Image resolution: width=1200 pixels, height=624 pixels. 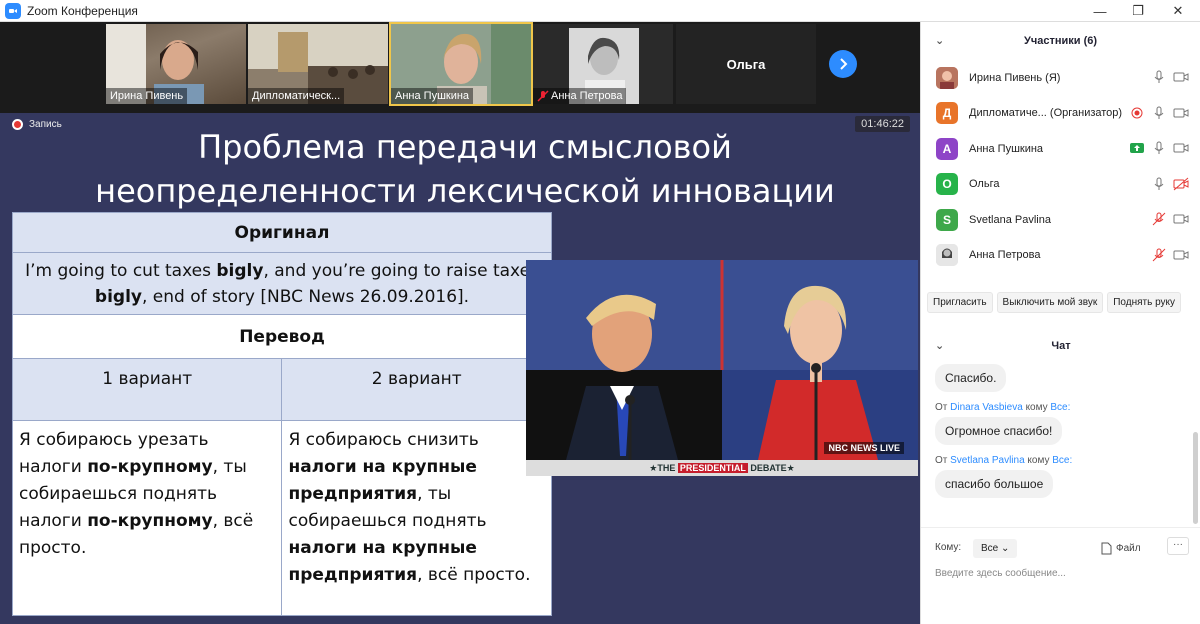 I want to click on participant-name: Svetlana Pavlina, so click(x=1010, y=219).